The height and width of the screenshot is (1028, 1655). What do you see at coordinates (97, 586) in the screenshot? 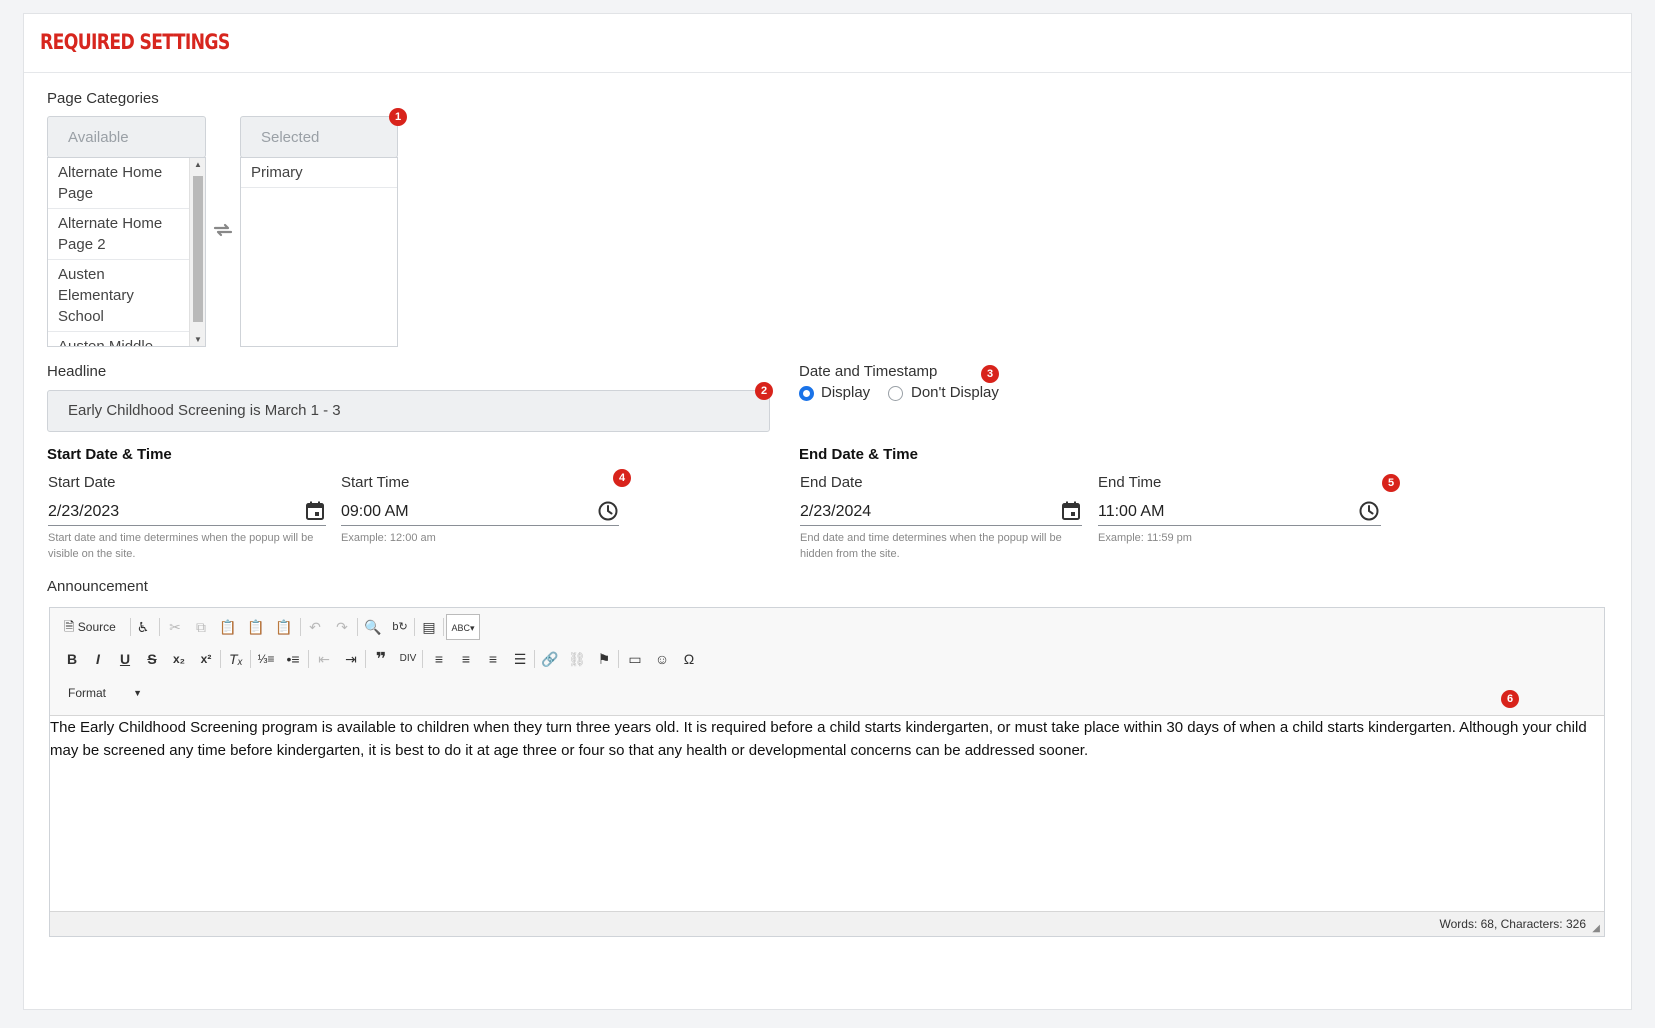
I see `announcement-label: Announcement` at bounding box center [97, 586].